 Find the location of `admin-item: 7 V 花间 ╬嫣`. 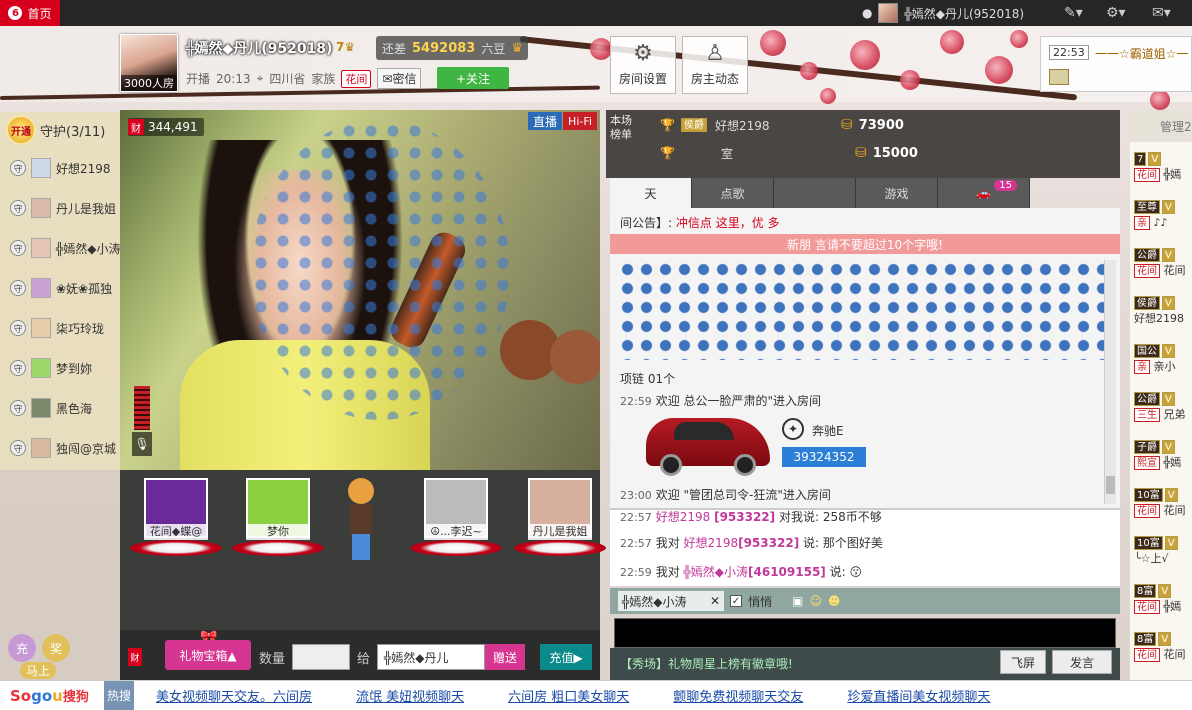

admin-item: 7 V 花间 ╬嫣 is located at coordinates (1163, 174).